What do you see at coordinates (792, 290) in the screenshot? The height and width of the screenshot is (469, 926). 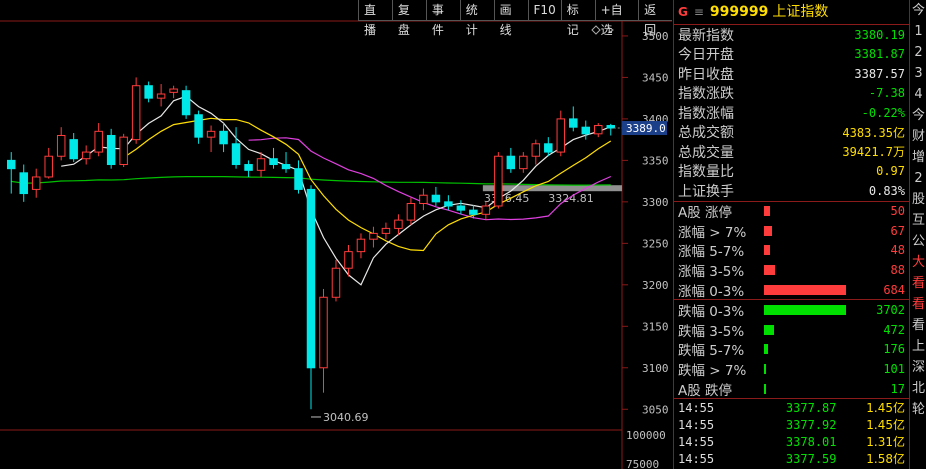 I see `dist-row: 涨幅 0-3% 684` at bounding box center [792, 290].